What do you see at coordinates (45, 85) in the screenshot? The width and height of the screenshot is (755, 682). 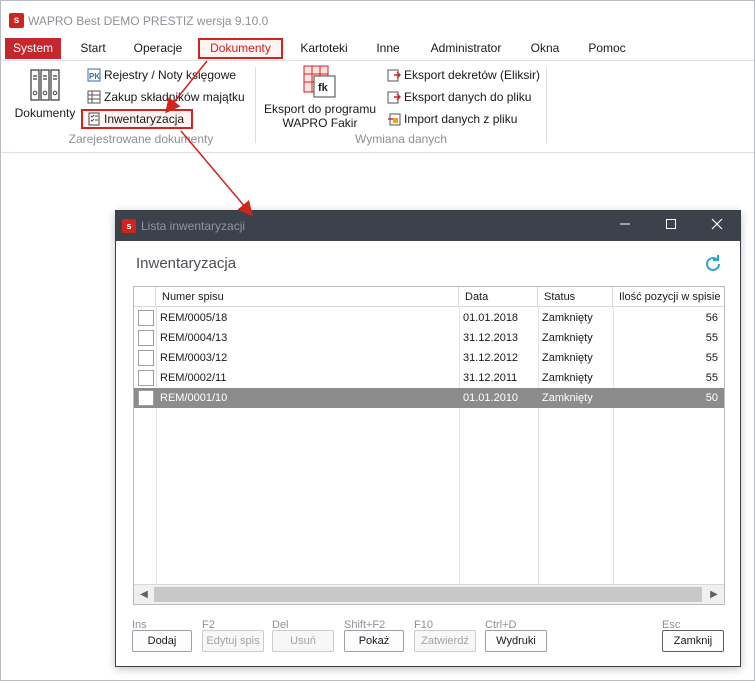 I see `binders-icon` at bounding box center [45, 85].